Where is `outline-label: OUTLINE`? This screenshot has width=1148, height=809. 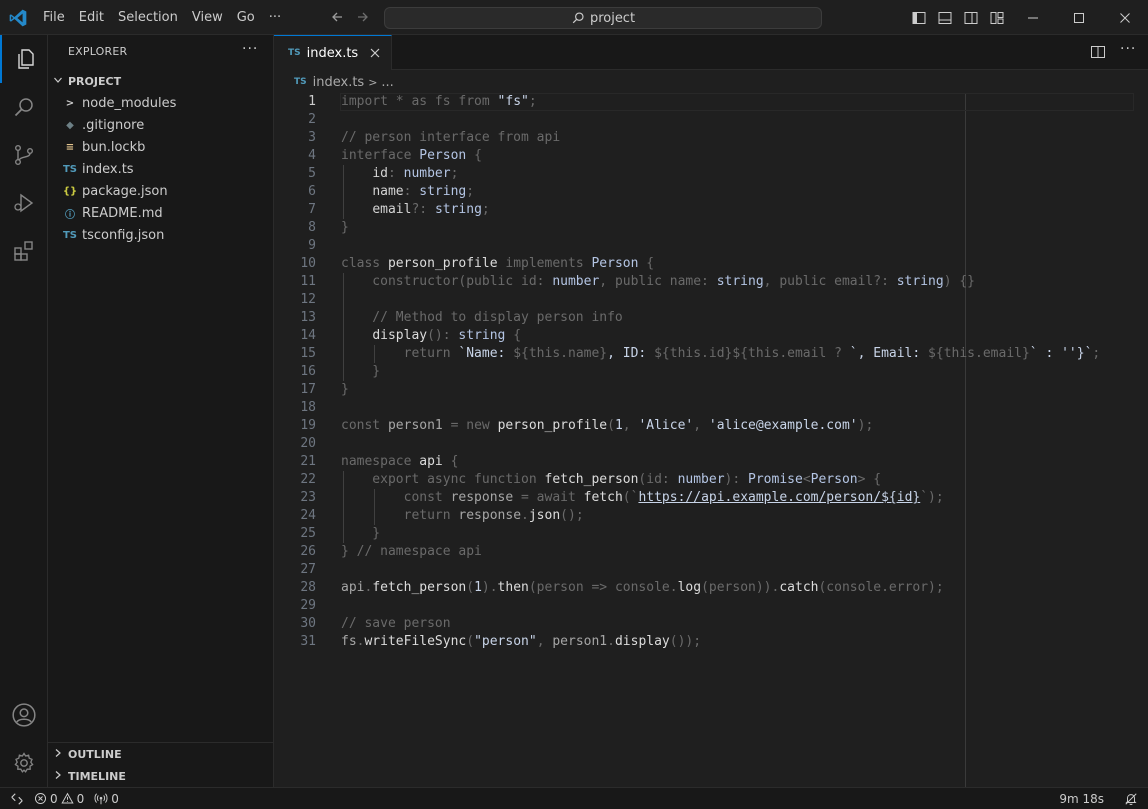
outline-label: OUTLINE is located at coordinates (95, 754).